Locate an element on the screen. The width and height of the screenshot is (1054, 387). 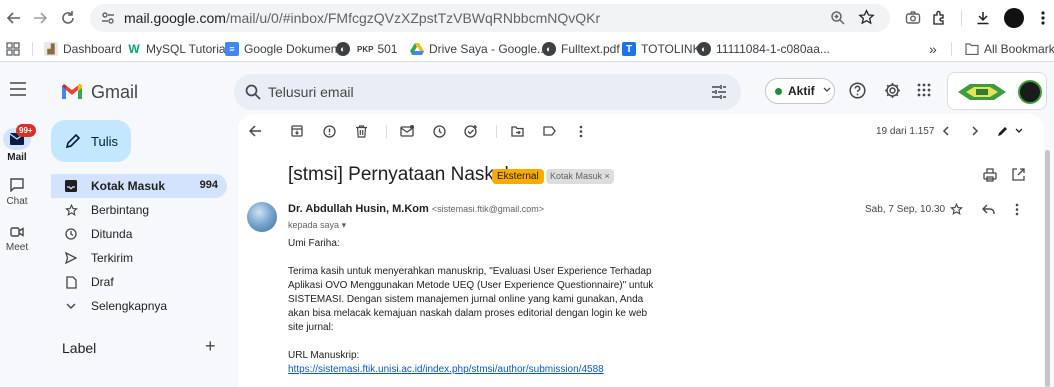
settings-gear-icon is located at coordinates (892, 90).